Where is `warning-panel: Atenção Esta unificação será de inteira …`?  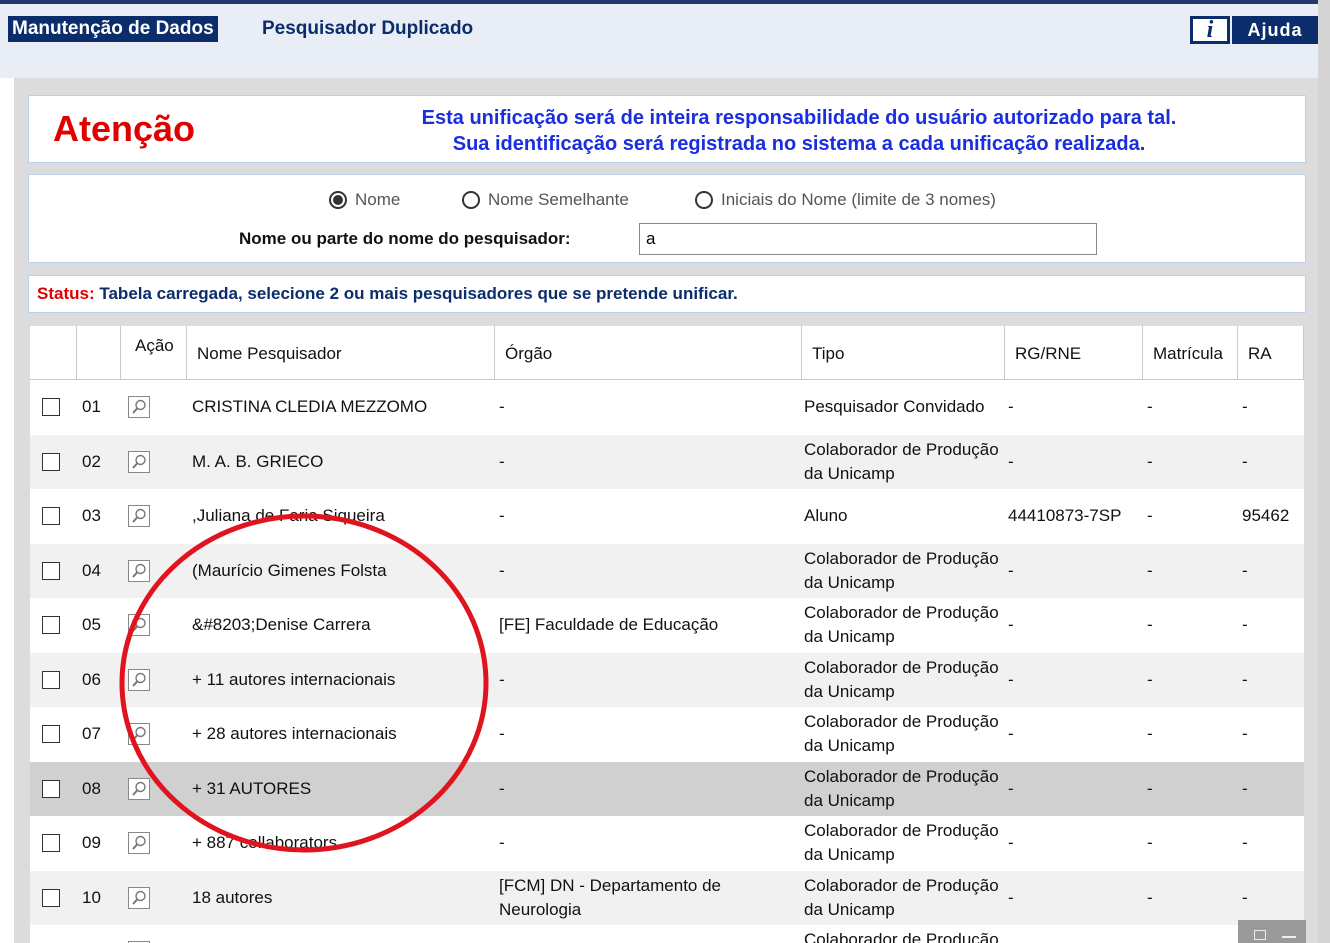 warning-panel: Atenção Esta unificação será de inteira … is located at coordinates (667, 129).